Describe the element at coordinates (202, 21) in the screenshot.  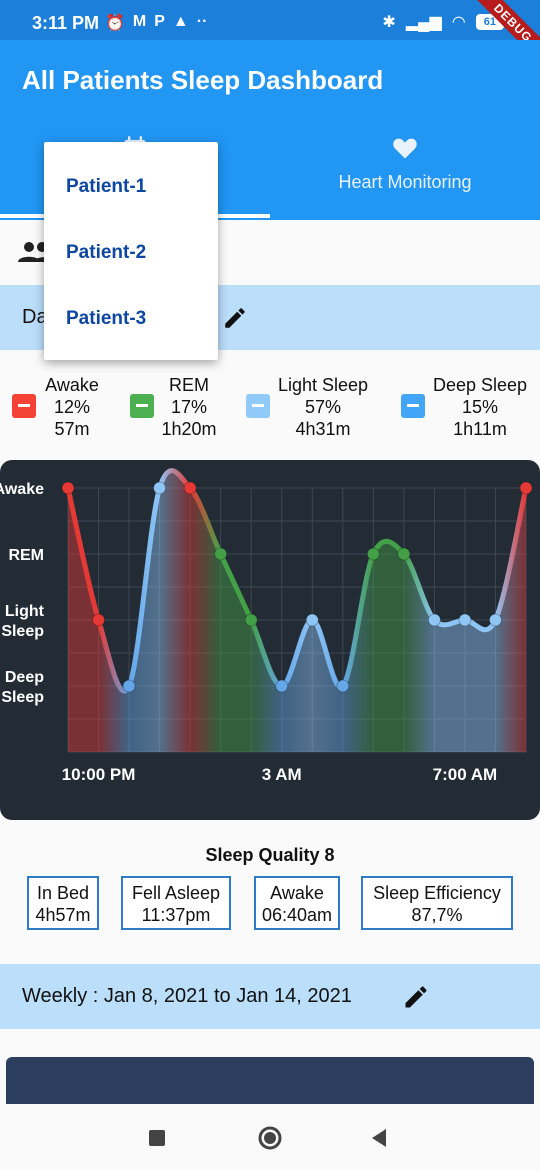
I see `more-dots-icon: ··` at that location.